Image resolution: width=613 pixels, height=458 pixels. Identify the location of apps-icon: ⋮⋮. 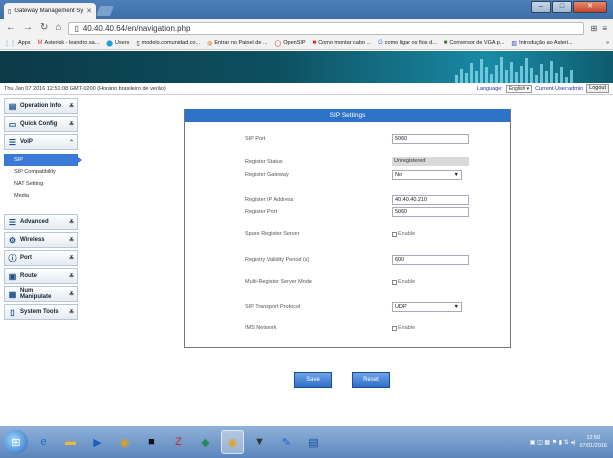
(10, 43).